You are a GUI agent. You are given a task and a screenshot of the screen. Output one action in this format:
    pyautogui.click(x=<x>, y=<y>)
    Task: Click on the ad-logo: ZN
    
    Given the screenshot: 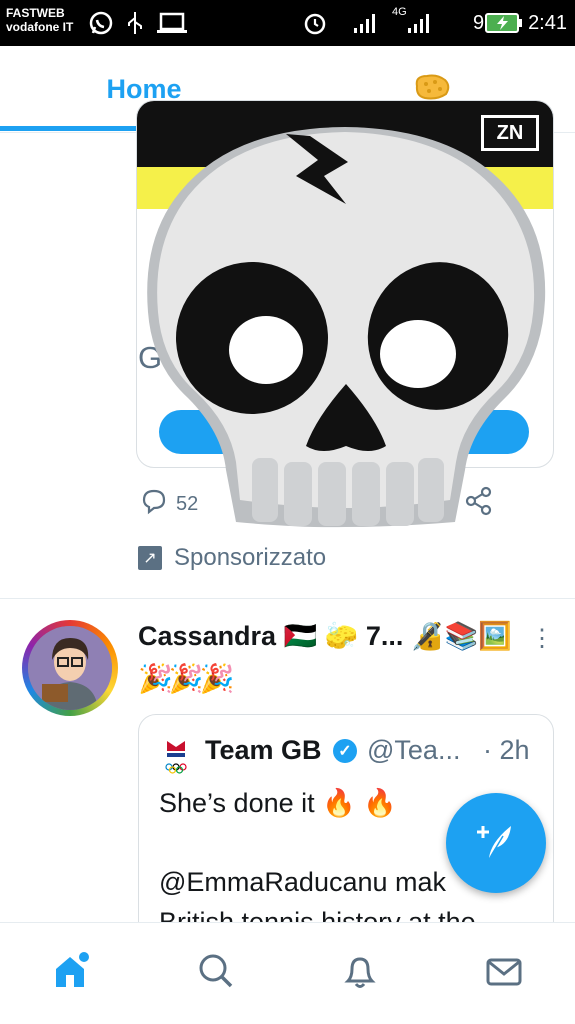 What is the action you would take?
    pyautogui.click(x=510, y=133)
    